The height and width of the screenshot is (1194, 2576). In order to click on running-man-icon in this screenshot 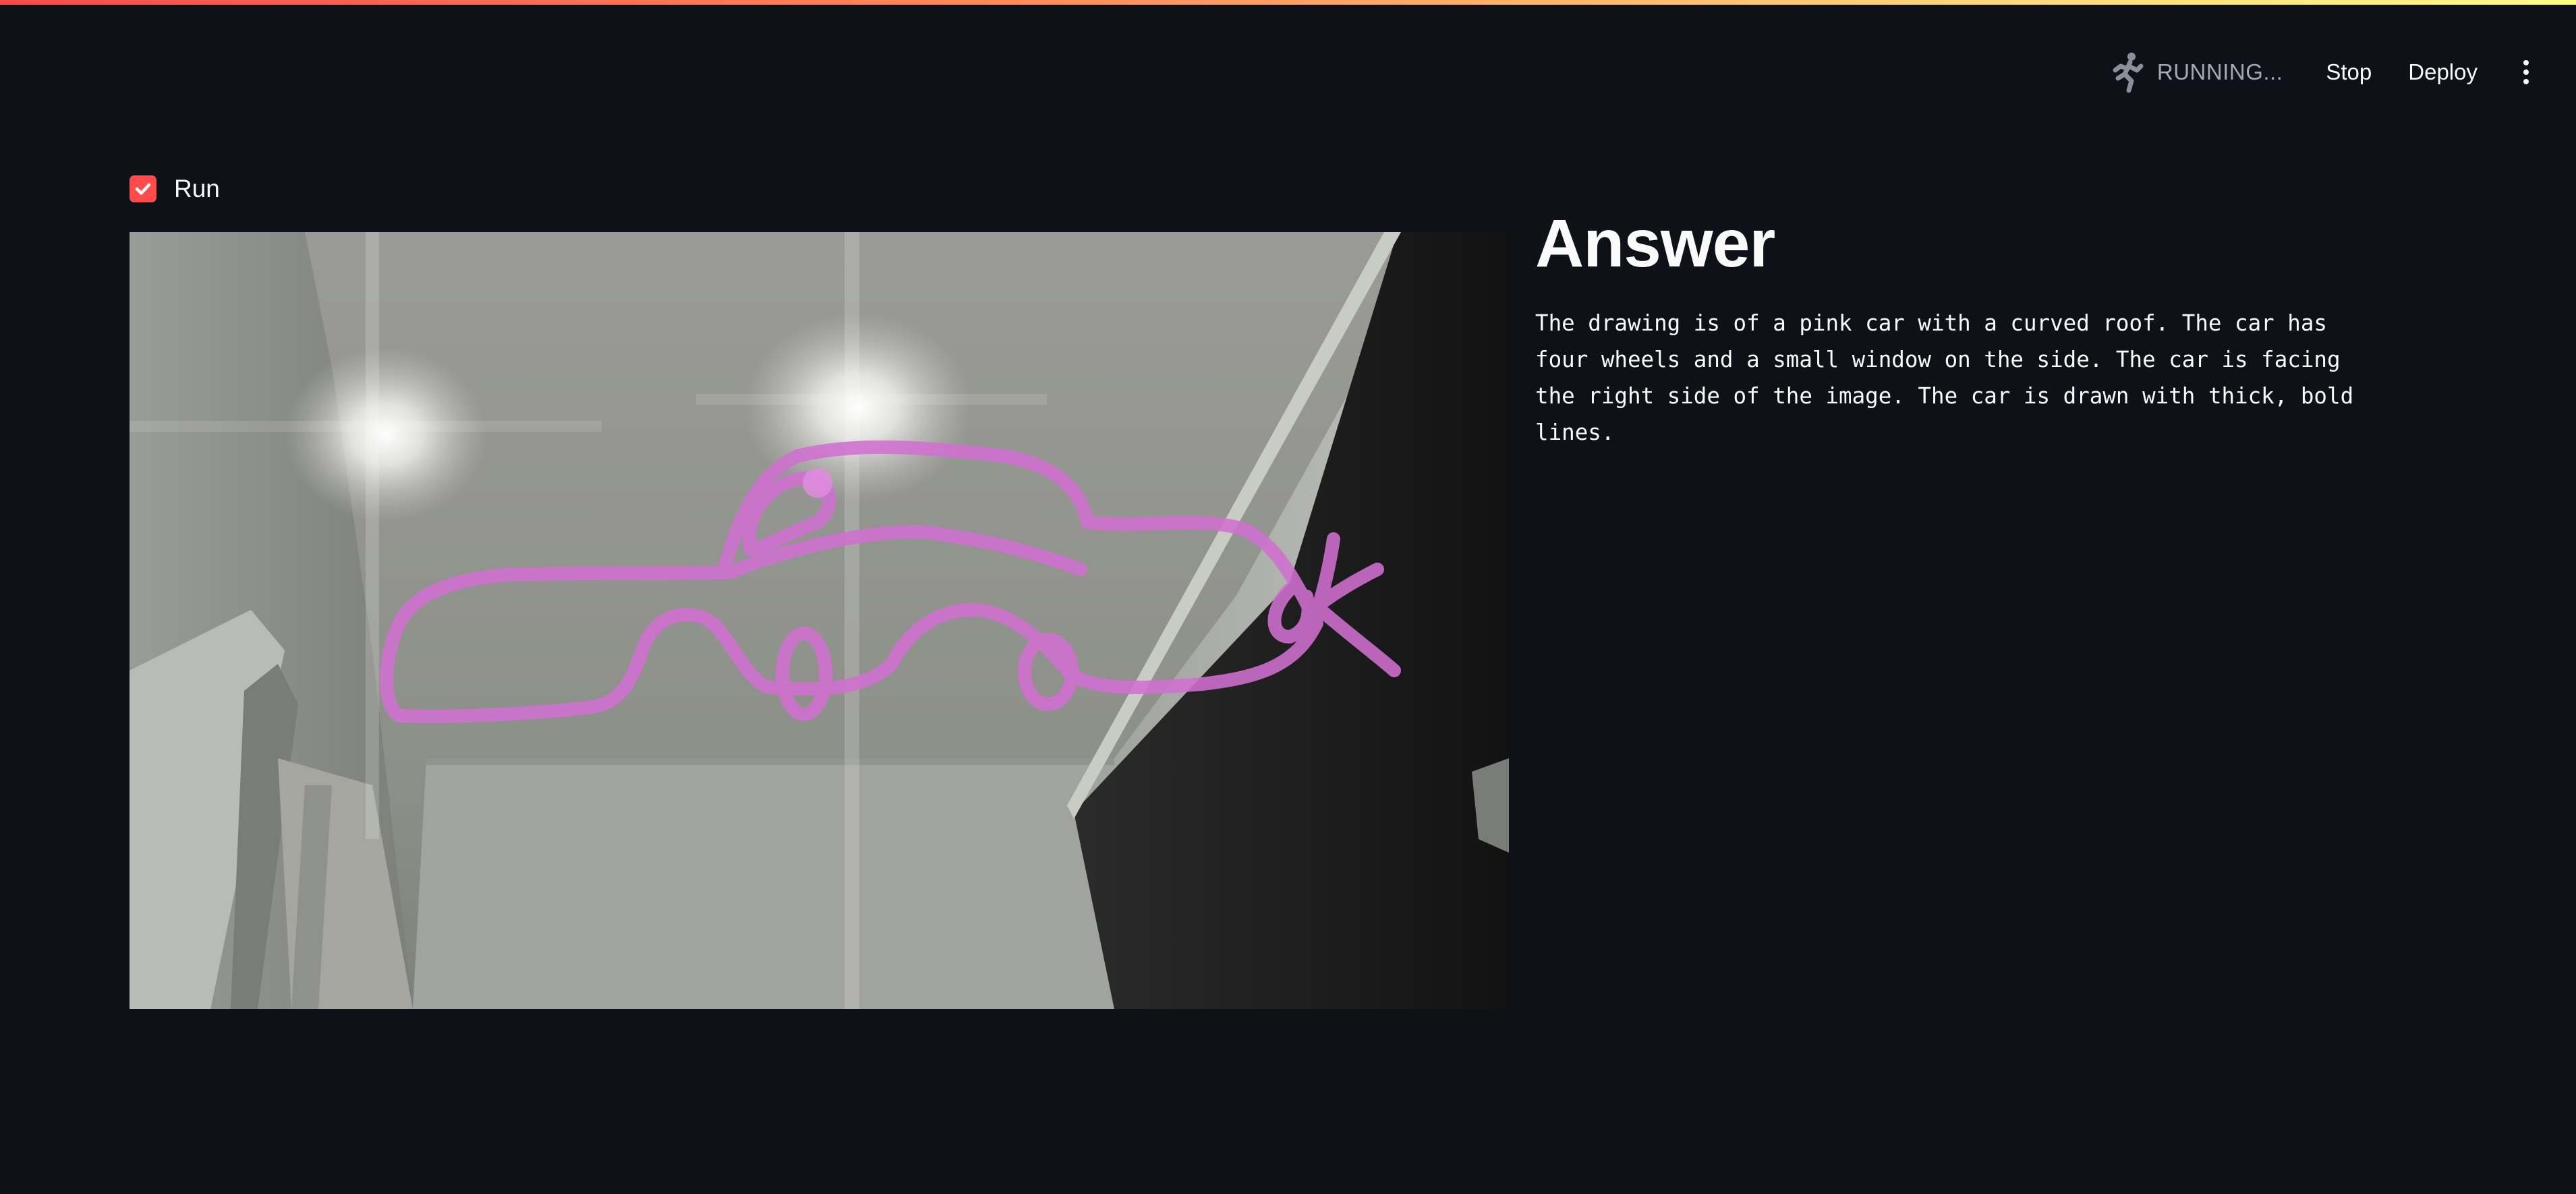, I will do `click(2128, 72)`.